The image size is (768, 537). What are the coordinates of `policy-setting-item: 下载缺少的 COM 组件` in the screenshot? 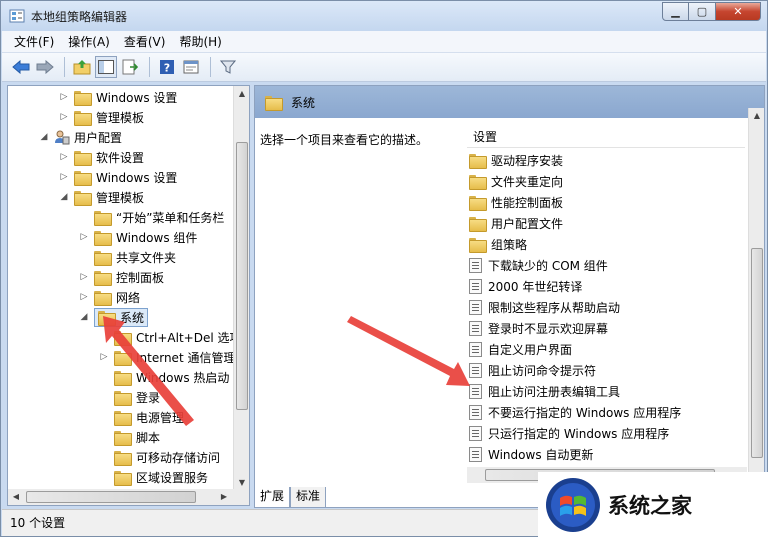 It's located at (538, 265).